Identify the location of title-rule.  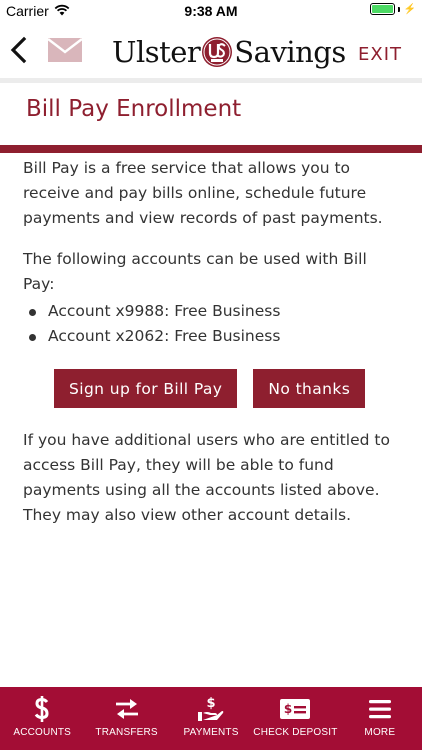
(211, 149).